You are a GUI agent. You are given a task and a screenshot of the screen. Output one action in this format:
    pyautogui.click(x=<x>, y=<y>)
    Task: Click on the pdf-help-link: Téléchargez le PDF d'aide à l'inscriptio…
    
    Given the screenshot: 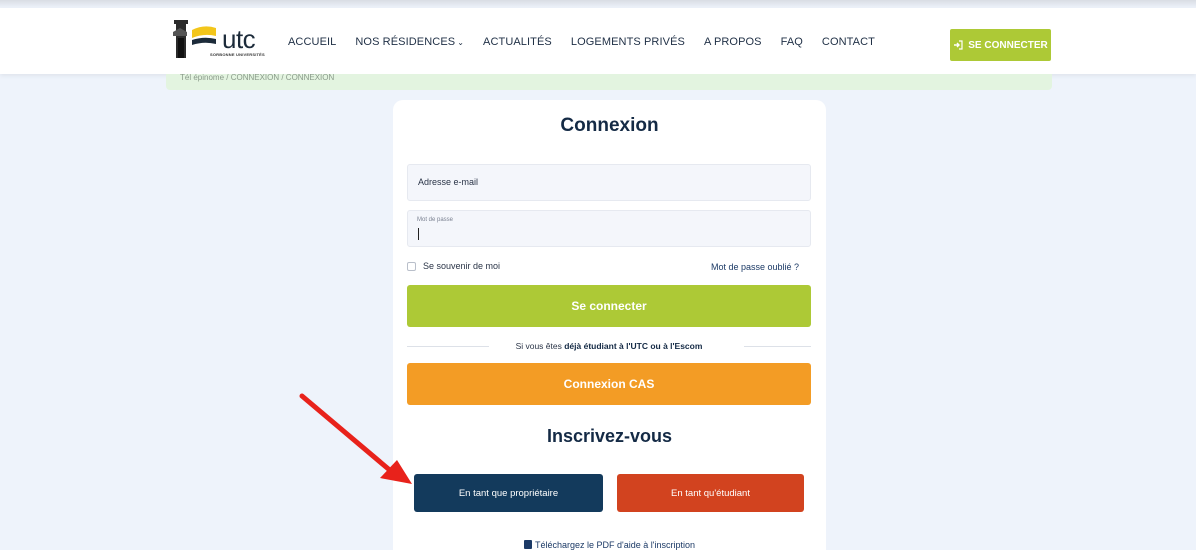 What is the action you would take?
    pyautogui.click(x=609, y=545)
    